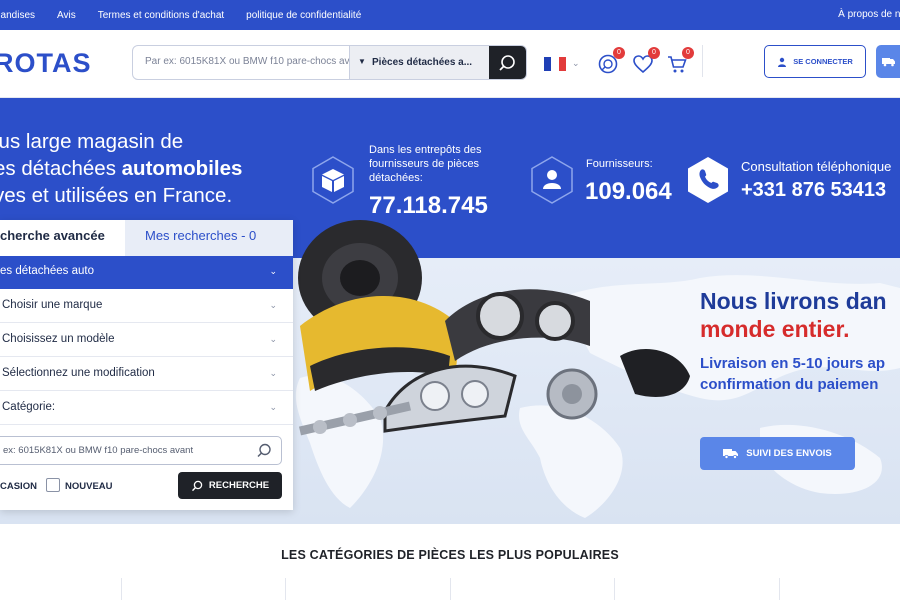 The width and height of the screenshot is (900, 600). What do you see at coordinates (161, 15) in the screenshot?
I see `top-link-terms: Termes et conditions d'achat` at bounding box center [161, 15].